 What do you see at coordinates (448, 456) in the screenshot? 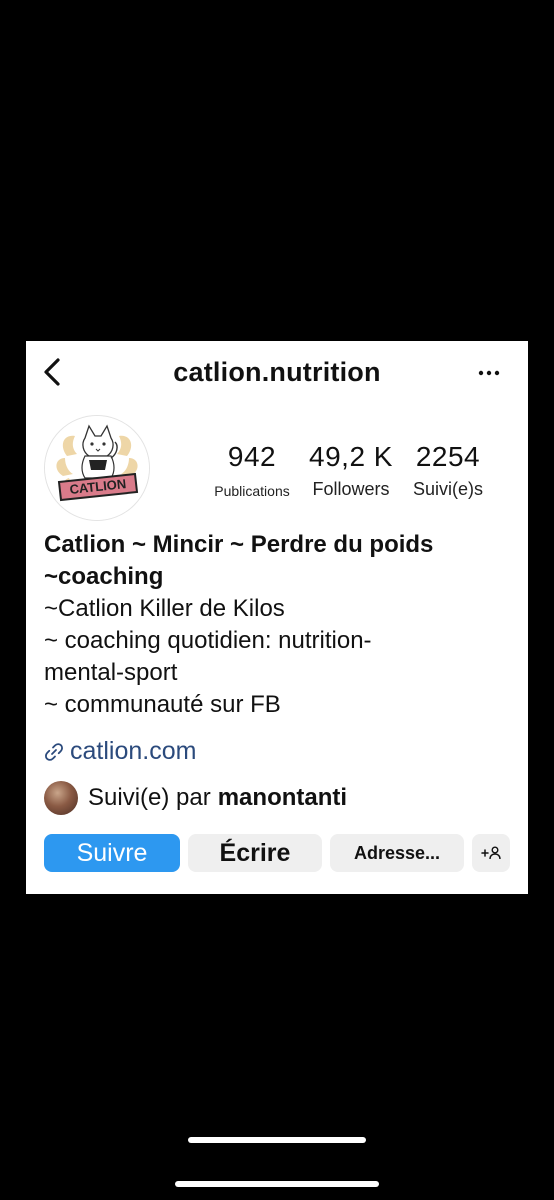
I see `following-count: 2254` at bounding box center [448, 456].